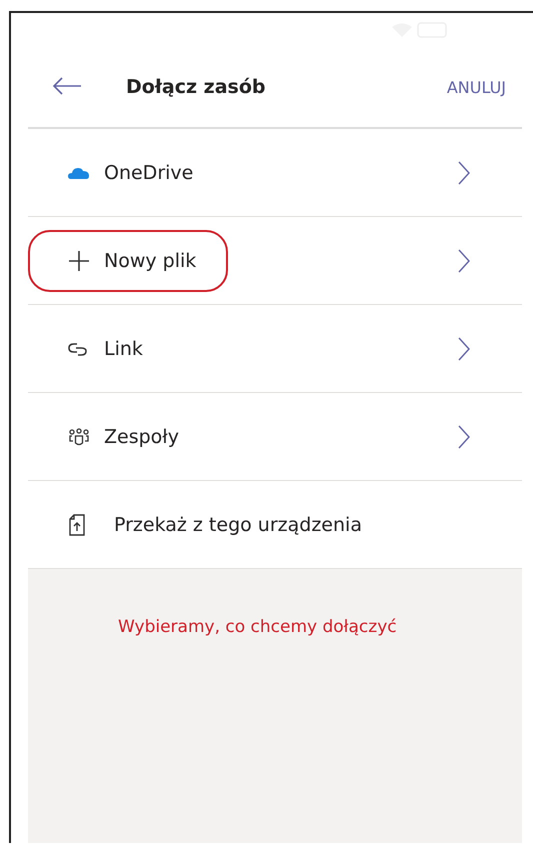  I want to click on menu-item: Zespoły, so click(275, 437).